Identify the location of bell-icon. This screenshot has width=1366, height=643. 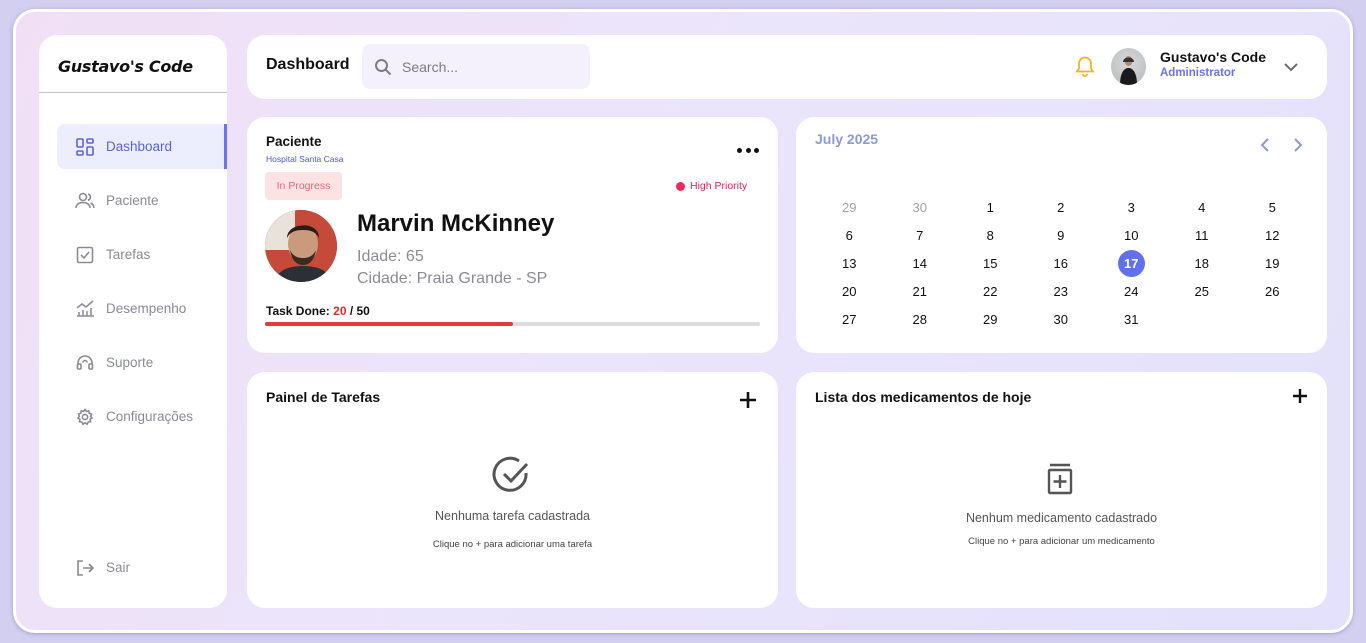
(1085, 66).